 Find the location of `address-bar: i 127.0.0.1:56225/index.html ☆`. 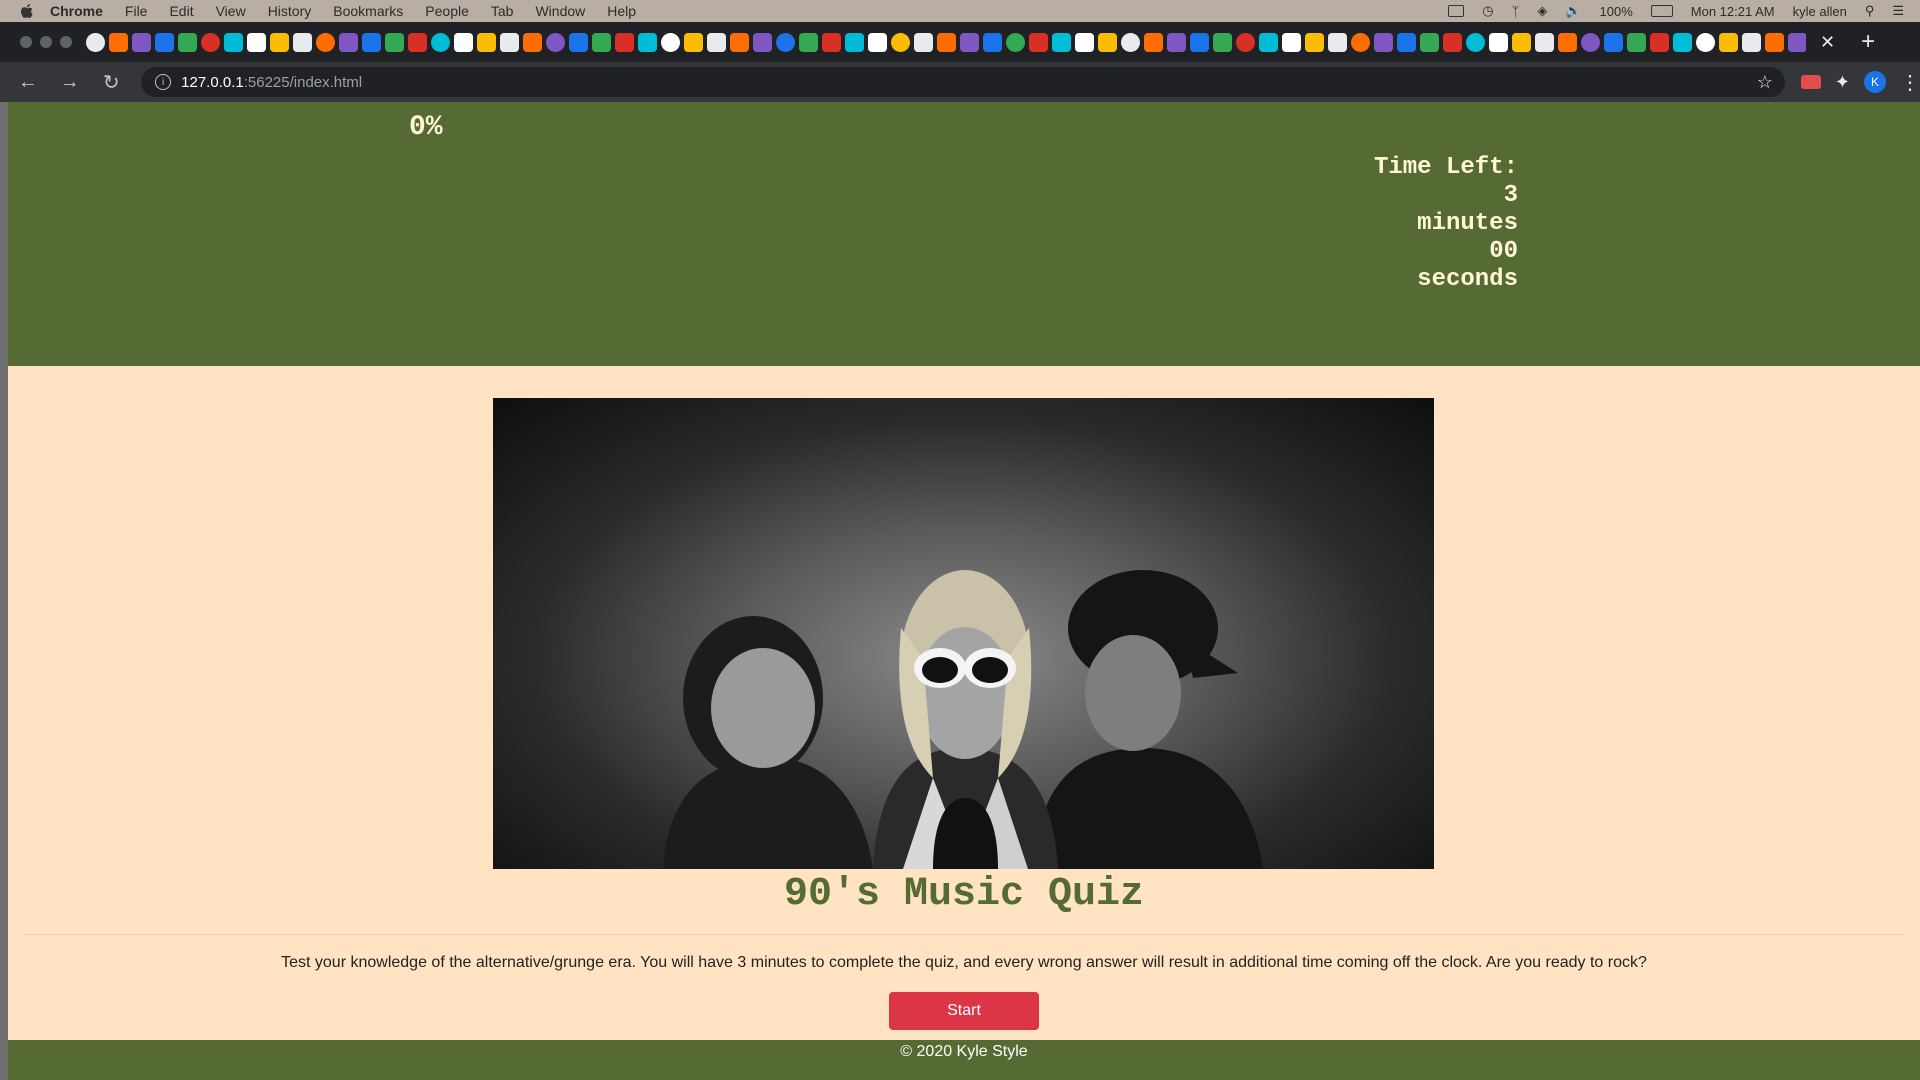

address-bar: i 127.0.0.1:56225/index.html ☆ is located at coordinates (963, 82).